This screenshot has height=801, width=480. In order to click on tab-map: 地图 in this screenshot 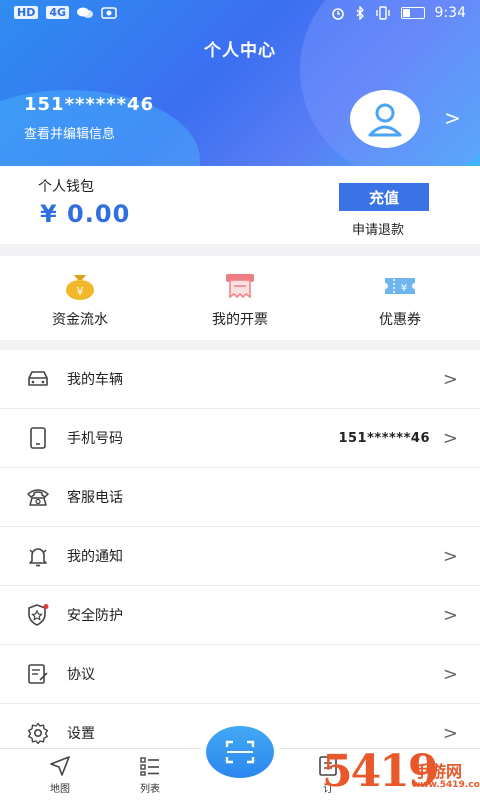, I will do `click(60, 775)`.